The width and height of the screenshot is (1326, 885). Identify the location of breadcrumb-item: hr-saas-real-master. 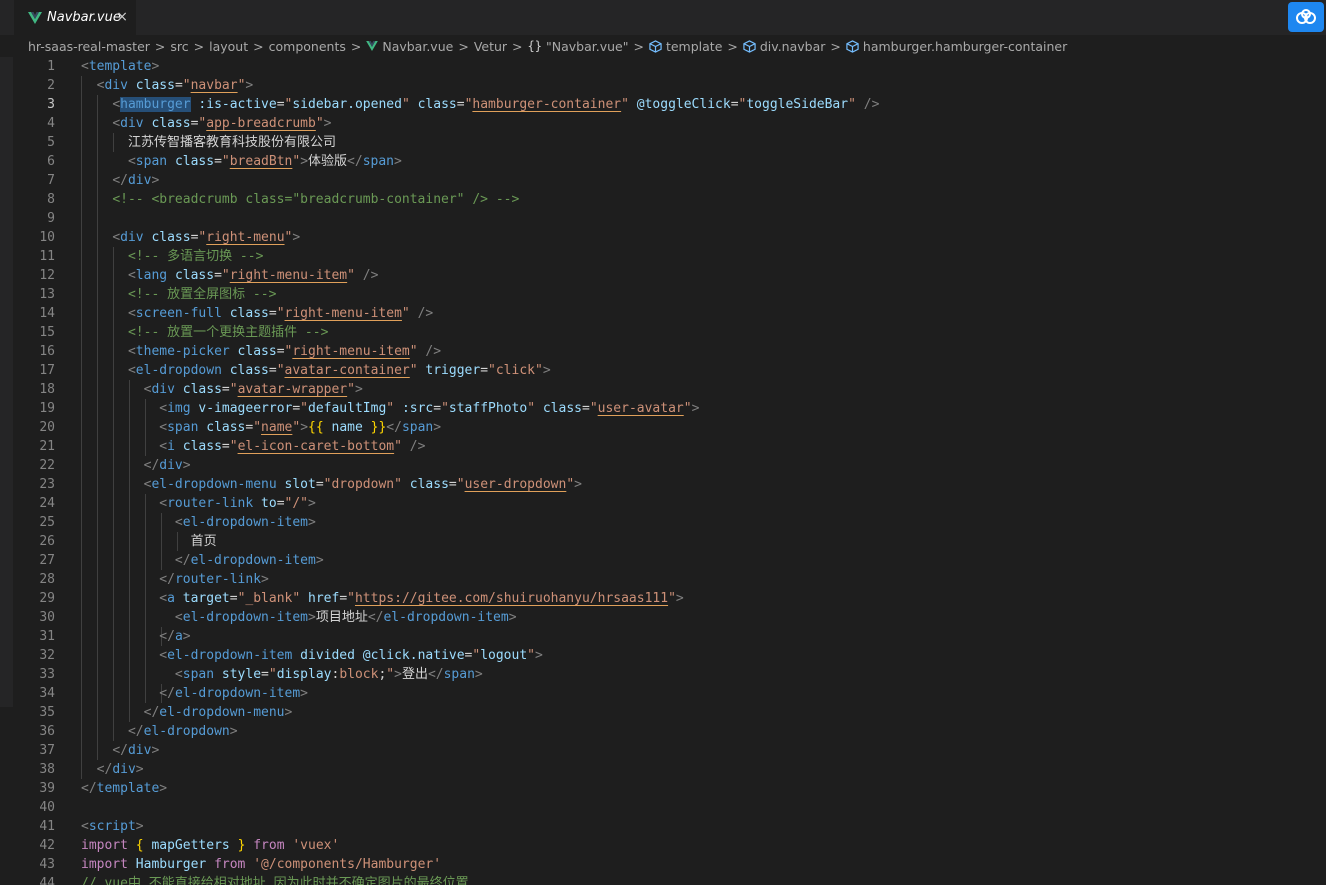
(89, 46).